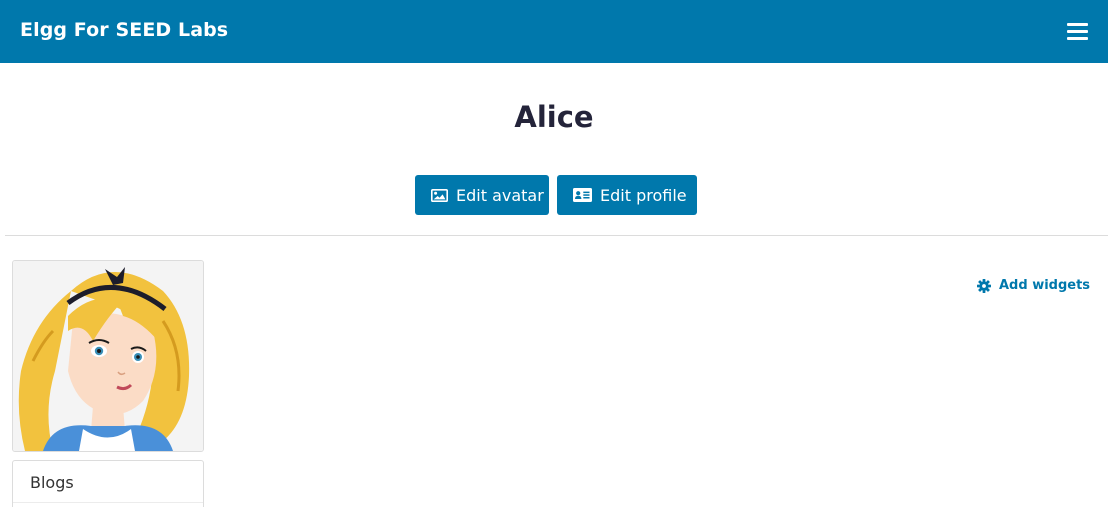 This screenshot has width=1108, height=507. I want to click on add-widgets-link: Add widgets, so click(1033, 285).